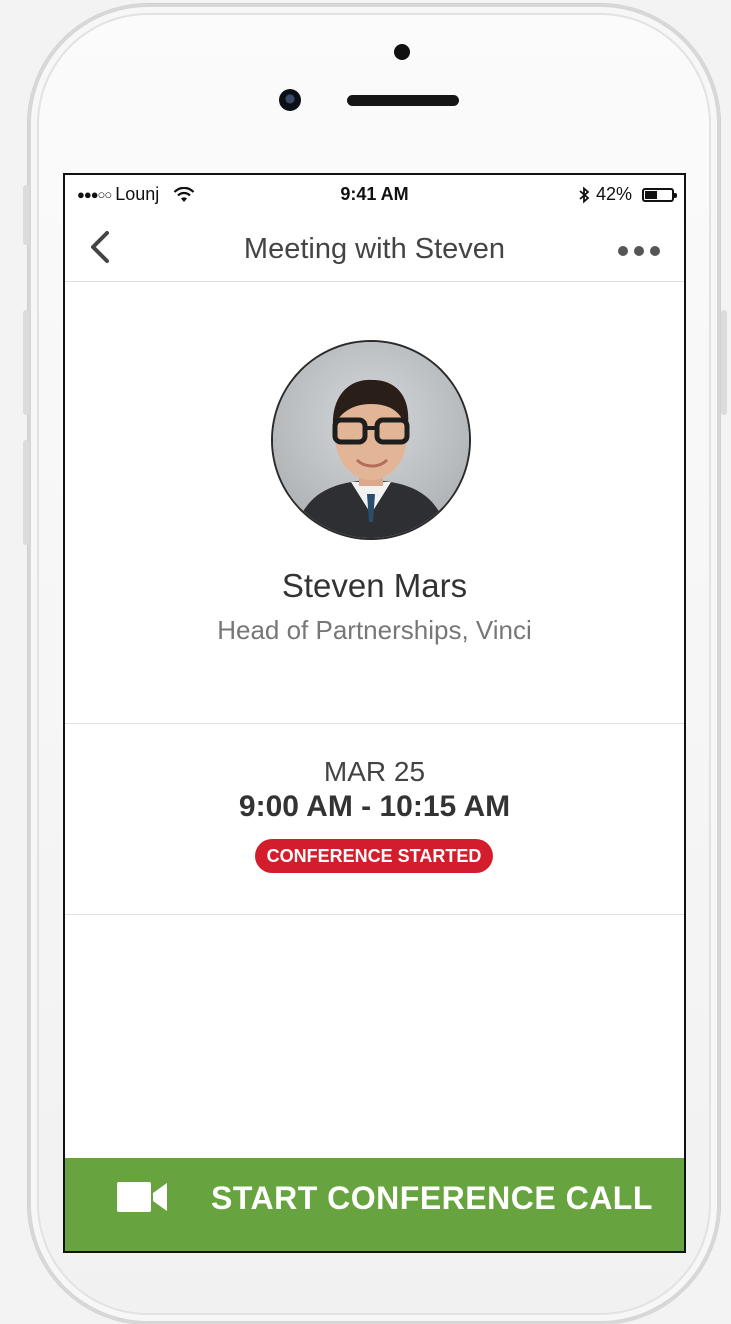 The image size is (731, 1324). Describe the element at coordinates (432, 1198) in the screenshot. I see `start-conference-call-label: START CONFERENCE CALL` at that location.